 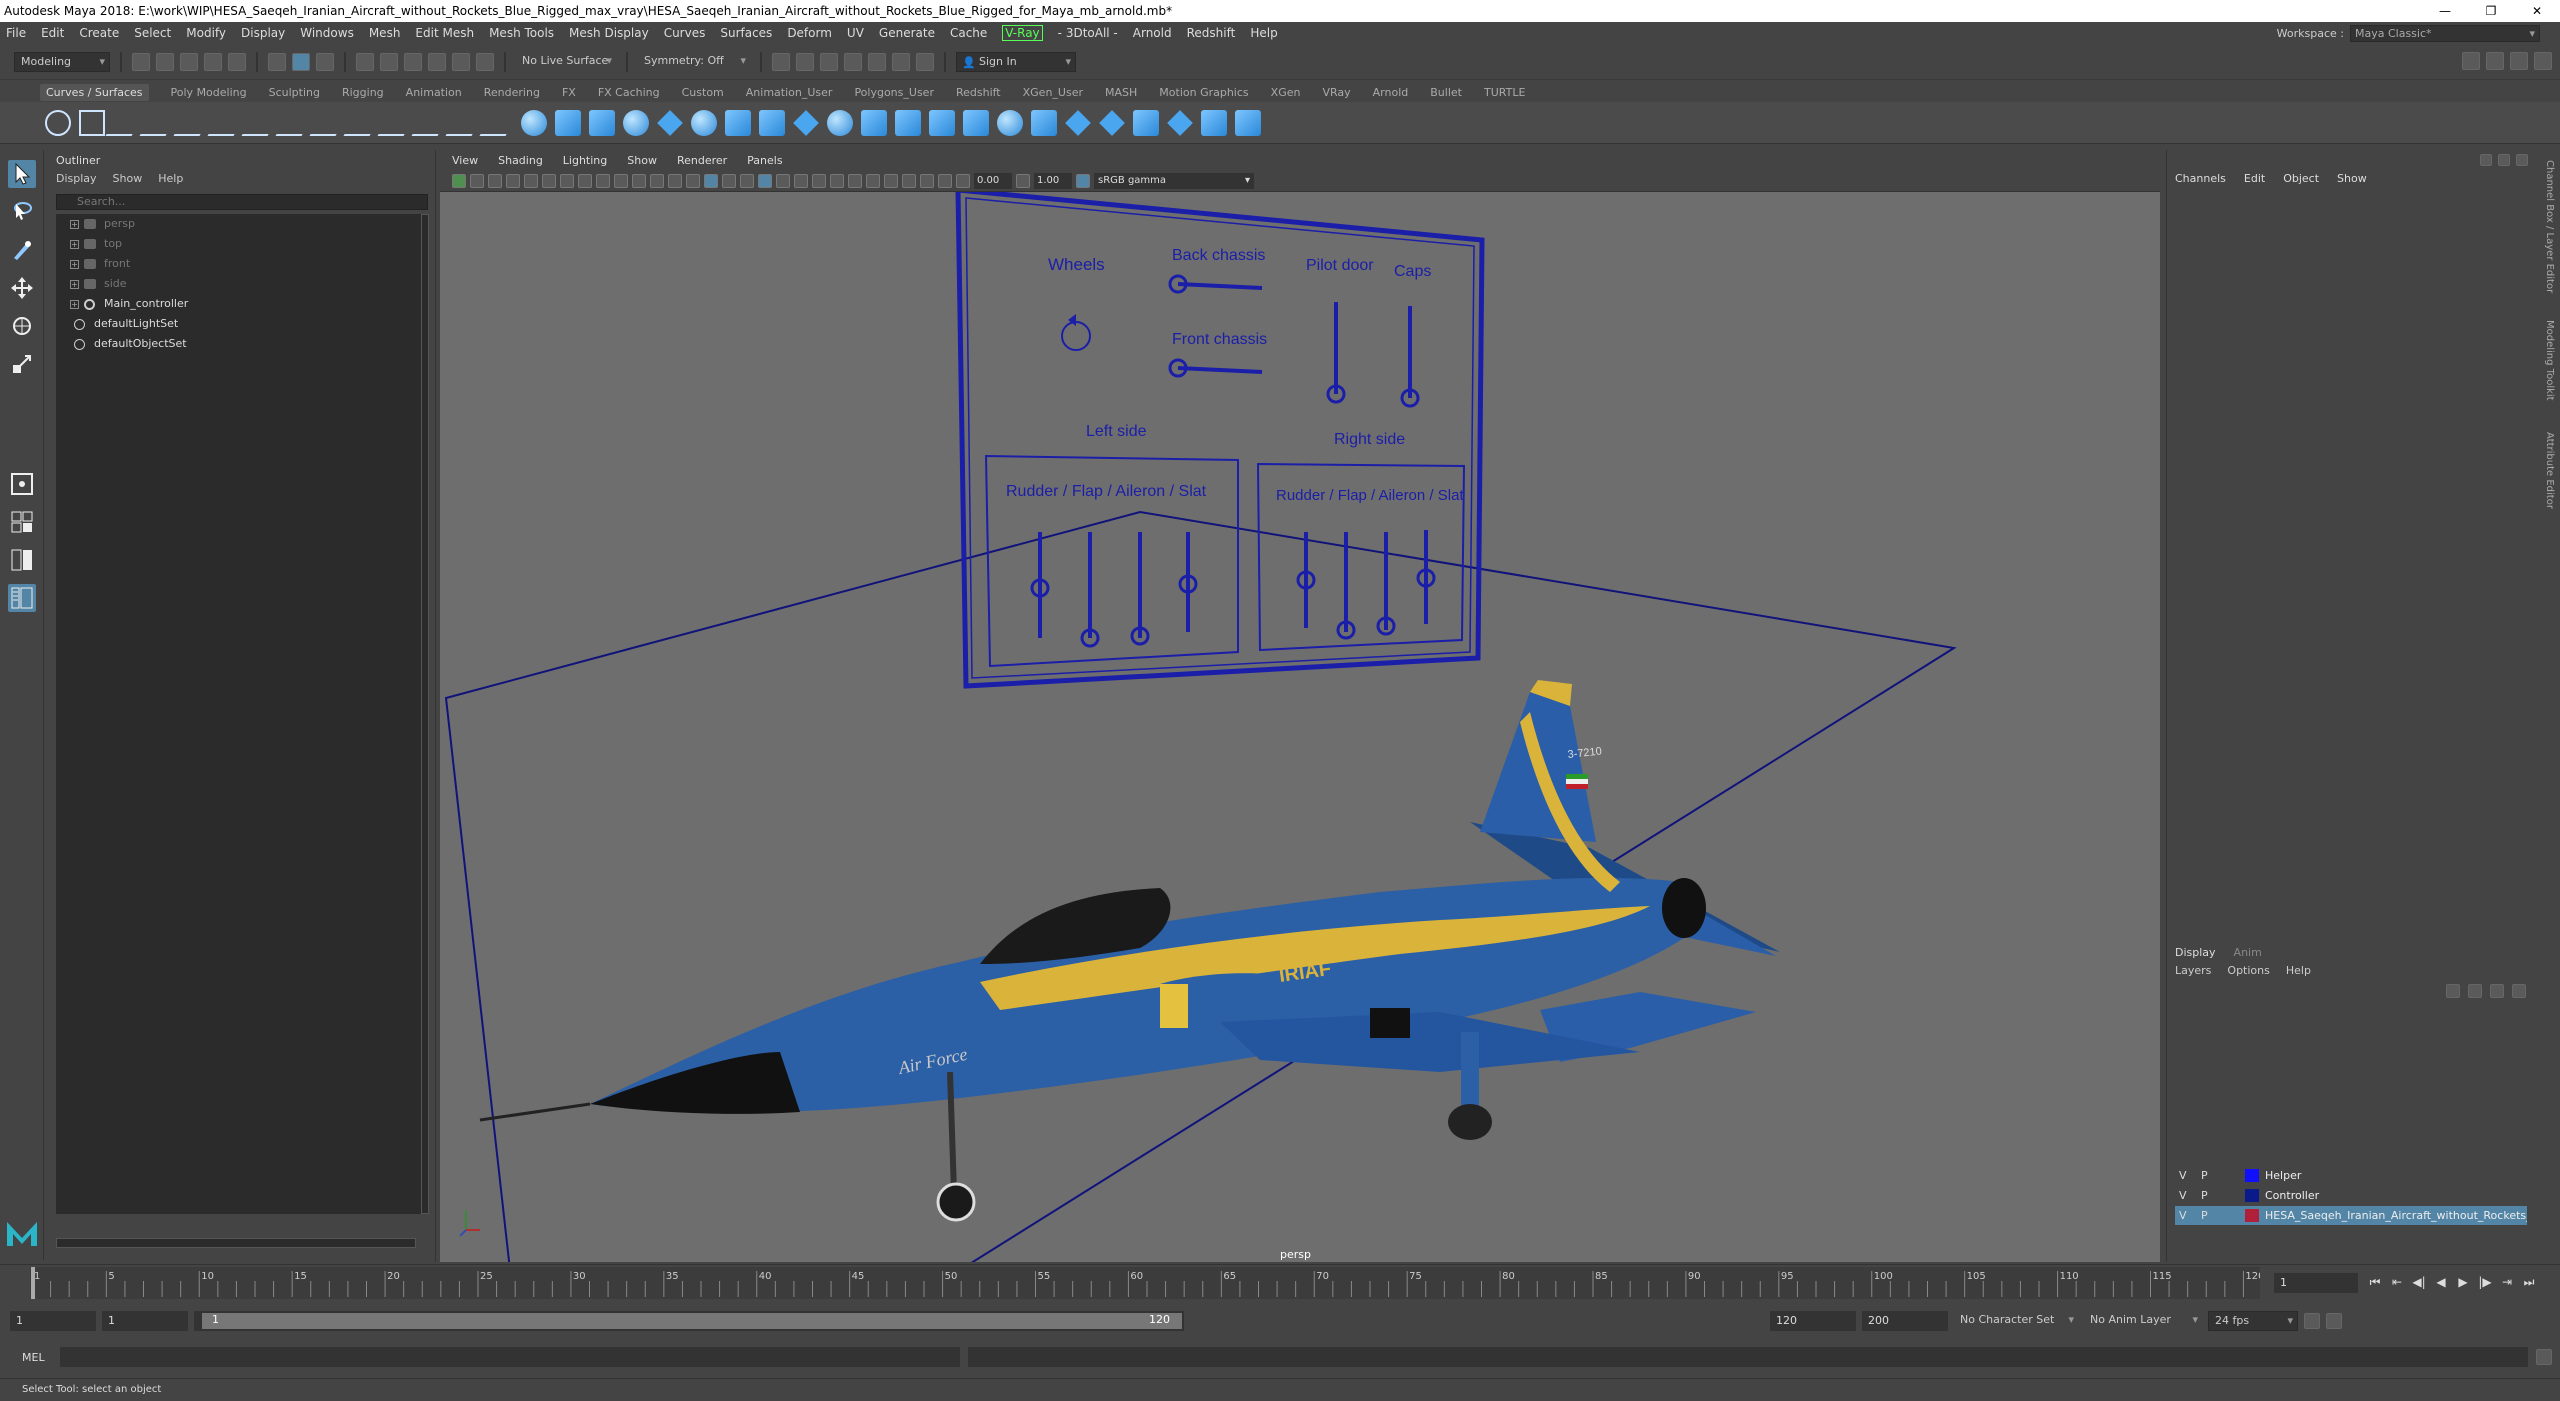 What do you see at coordinates (2298, 970) in the screenshot?
I see `layer-menu-help: Help` at bounding box center [2298, 970].